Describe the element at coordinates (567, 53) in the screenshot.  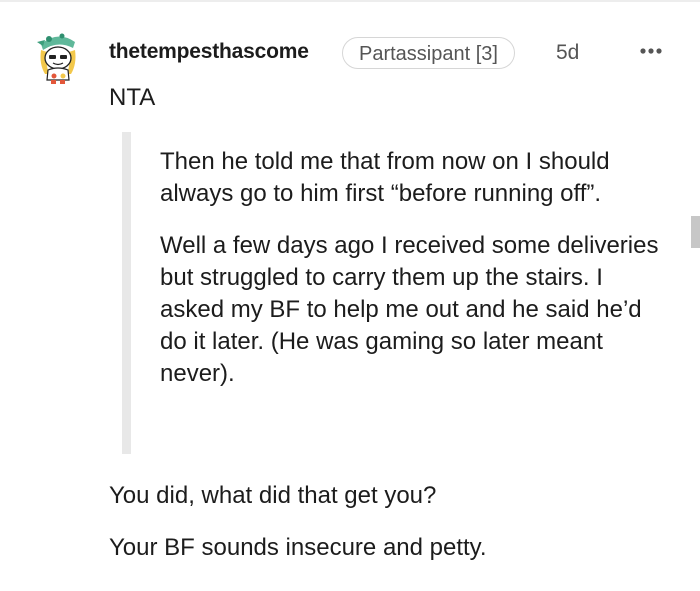
I see `timestamp: 5d` at that location.